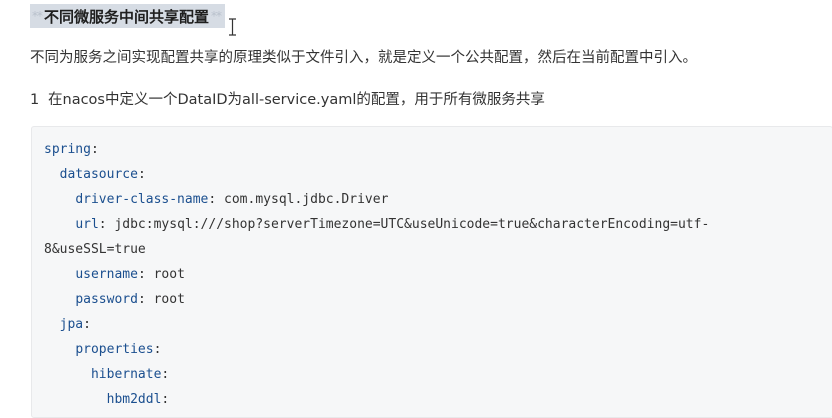  What do you see at coordinates (134, 399) in the screenshot?
I see `yaml-key: hbm2ddl` at bounding box center [134, 399].